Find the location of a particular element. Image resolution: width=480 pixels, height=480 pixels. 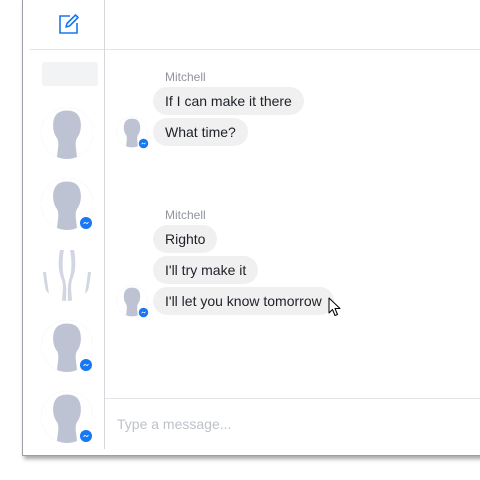

compose-icon is located at coordinates (69, 24).